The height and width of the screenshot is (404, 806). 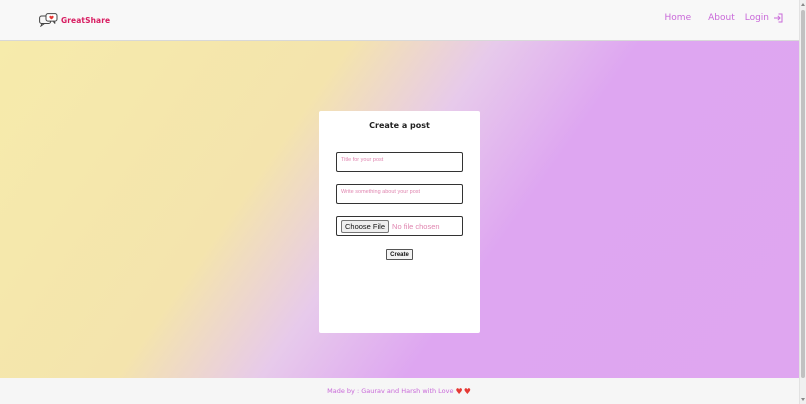 What do you see at coordinates (778, 18) in the screenshot?
I see `login-arrow-icon` at bounding box center [778, 18].